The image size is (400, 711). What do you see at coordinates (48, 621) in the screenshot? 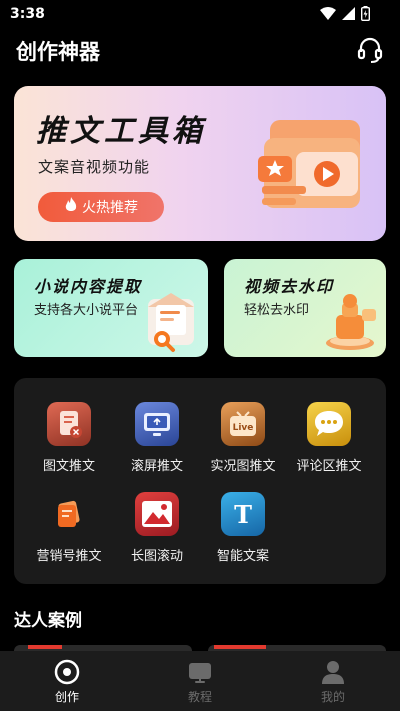
I see `section-title: 达人案例` at bounding box center [48, 621].